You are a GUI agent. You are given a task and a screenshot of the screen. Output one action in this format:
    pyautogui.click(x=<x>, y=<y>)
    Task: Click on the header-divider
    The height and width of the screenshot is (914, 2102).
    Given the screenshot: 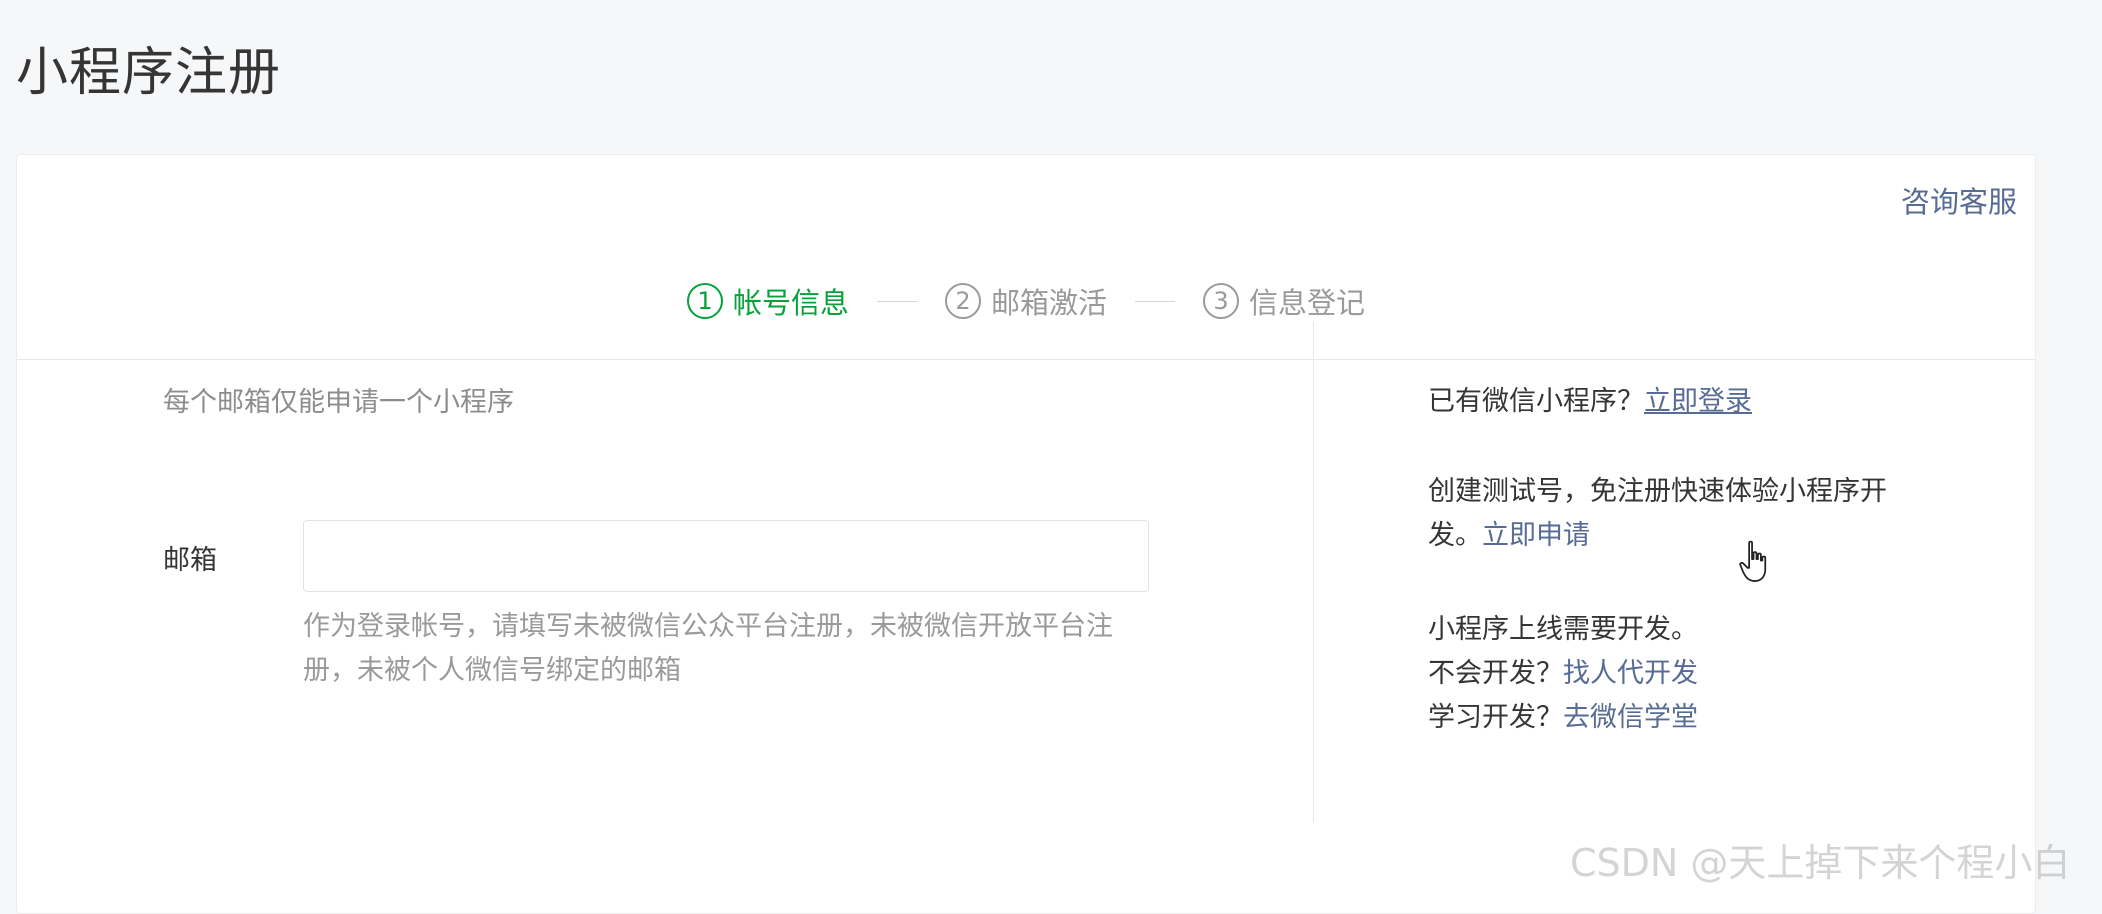 What is the action you would take?
    pyautogui.click(x=1026, y=359)
    